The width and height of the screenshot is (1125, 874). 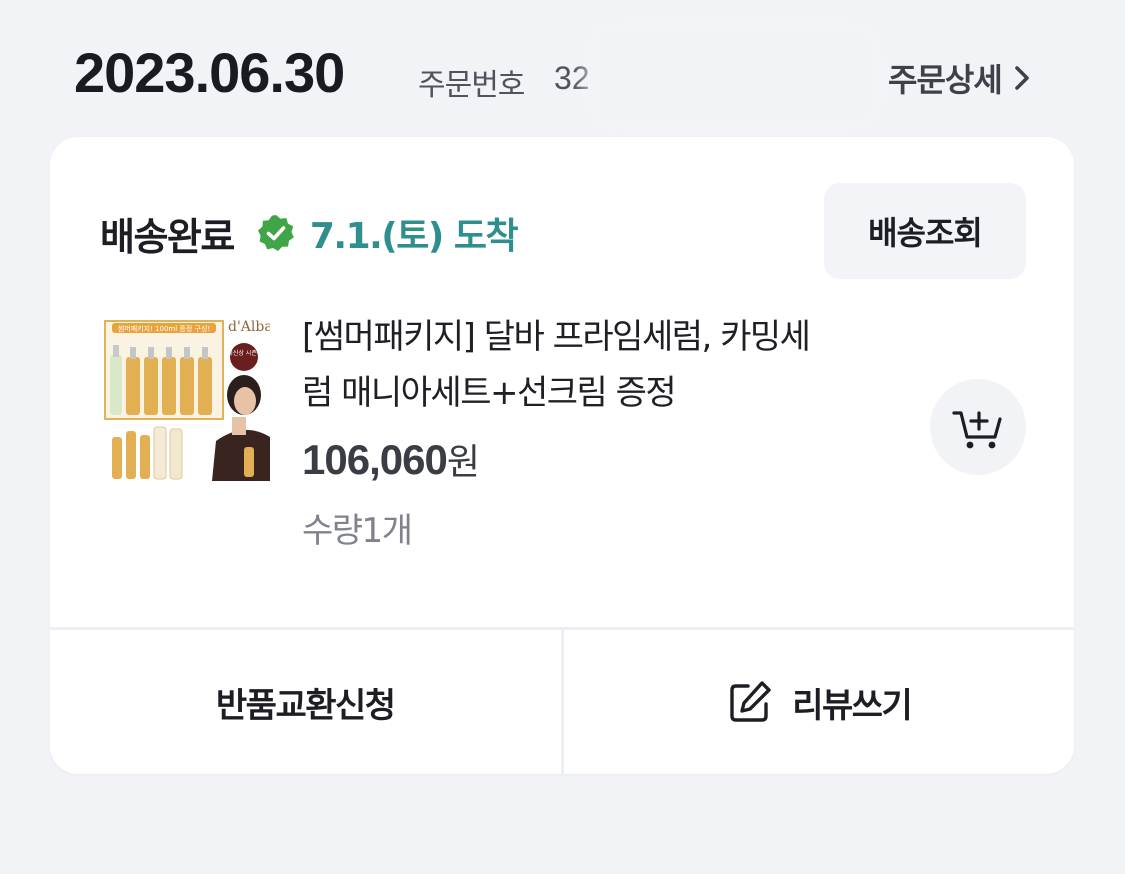 I want to click on thumbnail-badge: 최신상 시즌4, so click(x=244, y=353).